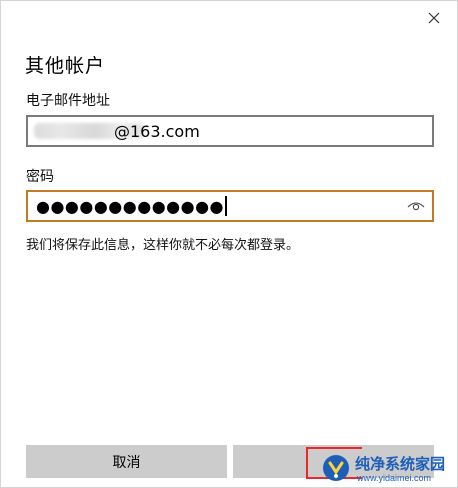 The height and width of the screenshot is (488, 458). I want to click on password-mask: ●●●●●●●●●●●●●, so click(130, 206).